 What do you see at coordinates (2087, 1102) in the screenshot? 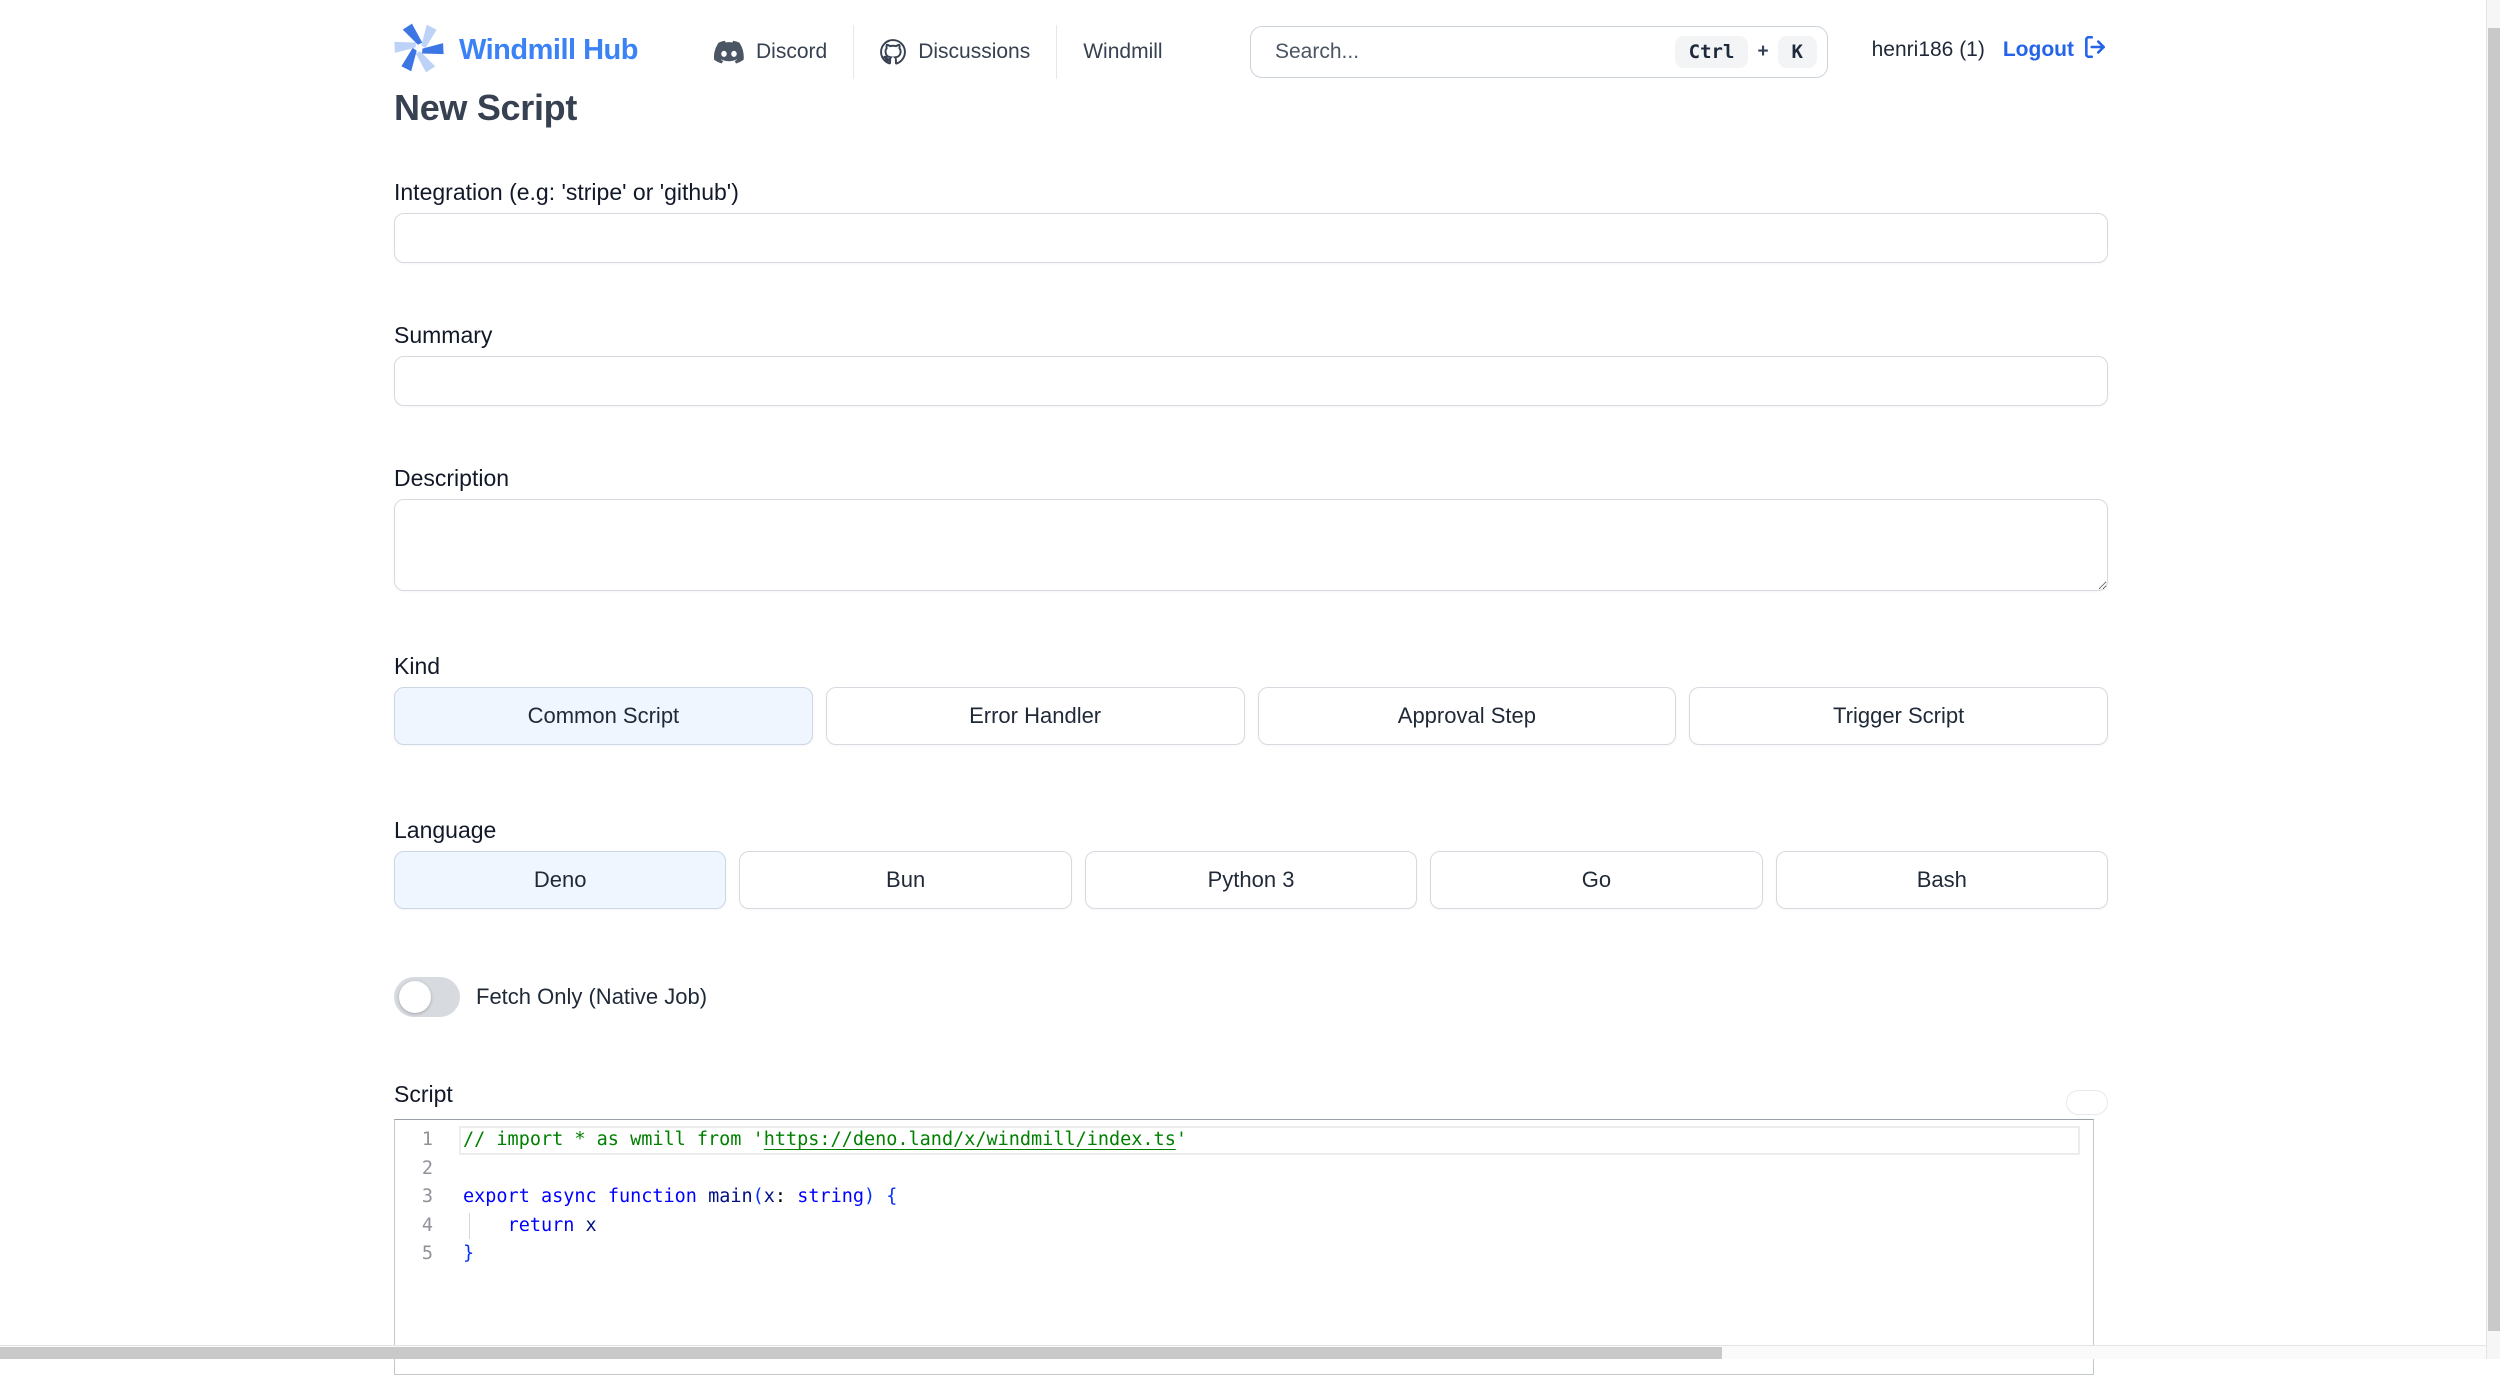
I see `editor-options-pill` at bounding box center [2087, 1102].